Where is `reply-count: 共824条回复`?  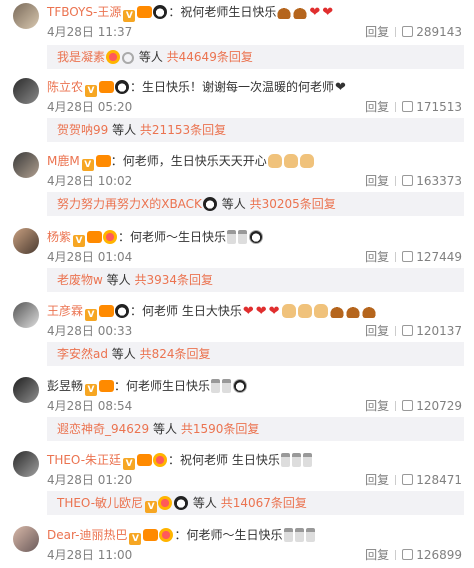 reply-count: 共824条回复 is located at coordinates (175, 354).